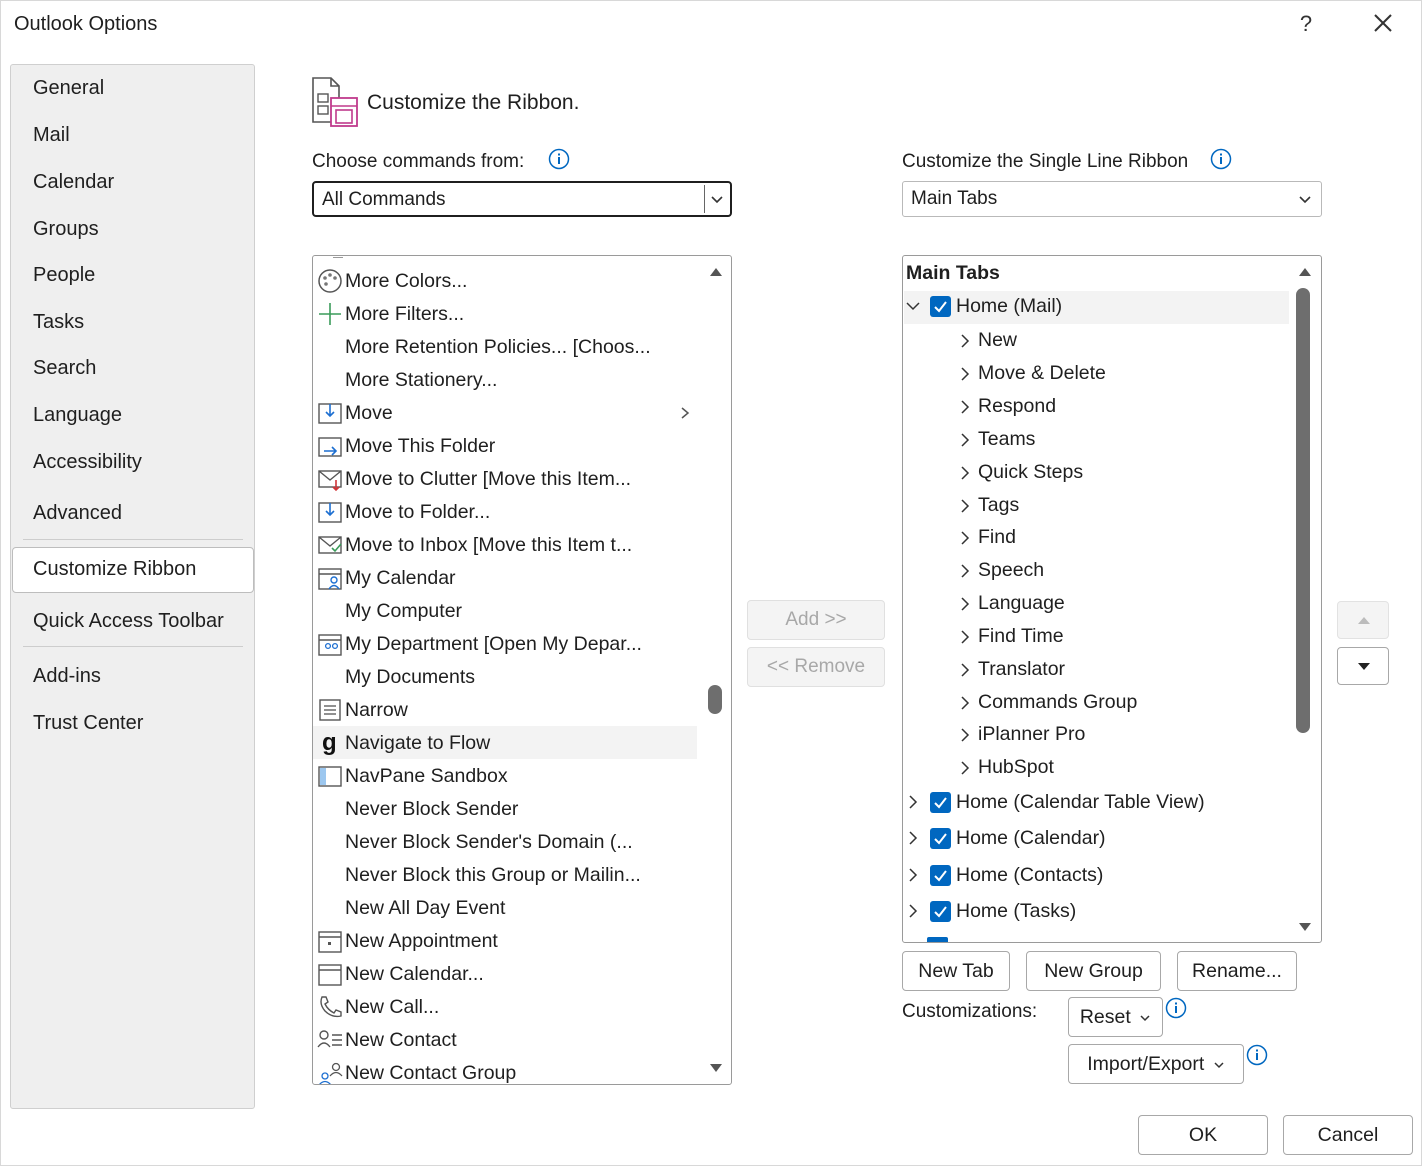 This screenshot has width=1422, height=1166. I want to click on list-item: My Calendar, so click(505, 577).